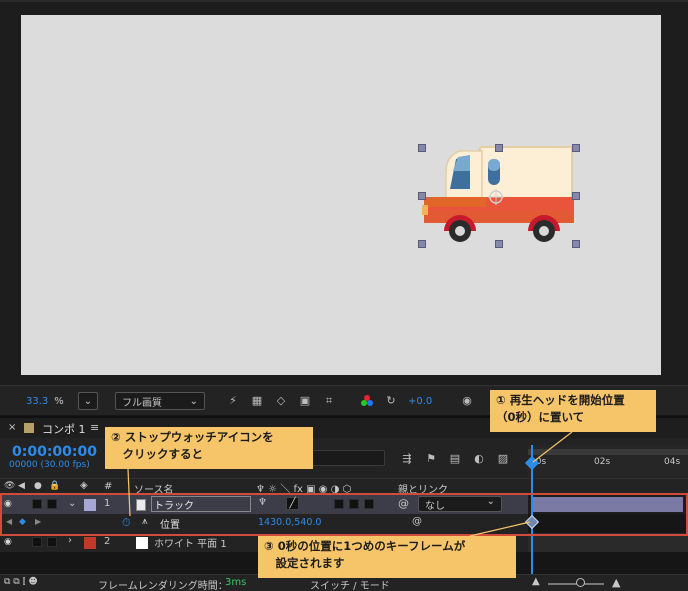  I want to click on region-of-interest-icon: ▣, so click(305, 401).